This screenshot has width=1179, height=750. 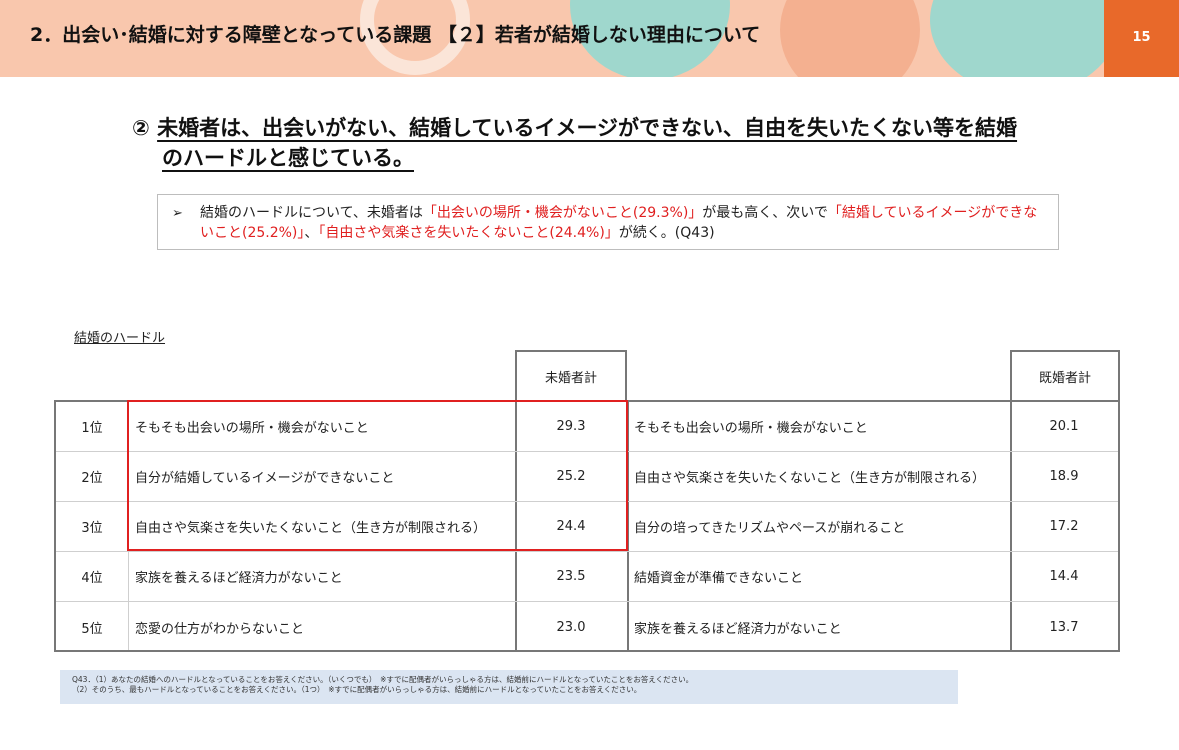 What do you see at coordinates (92, 578) in the screenshot?
I see `rank-cell: 4位` at bounding box center [92, 578].